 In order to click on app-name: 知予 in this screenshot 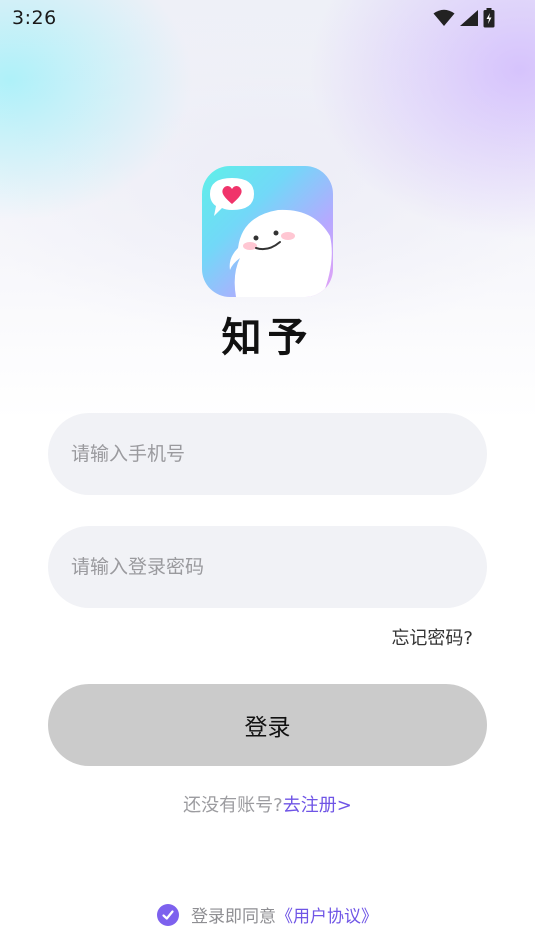, I will do `click(267, 337)`.